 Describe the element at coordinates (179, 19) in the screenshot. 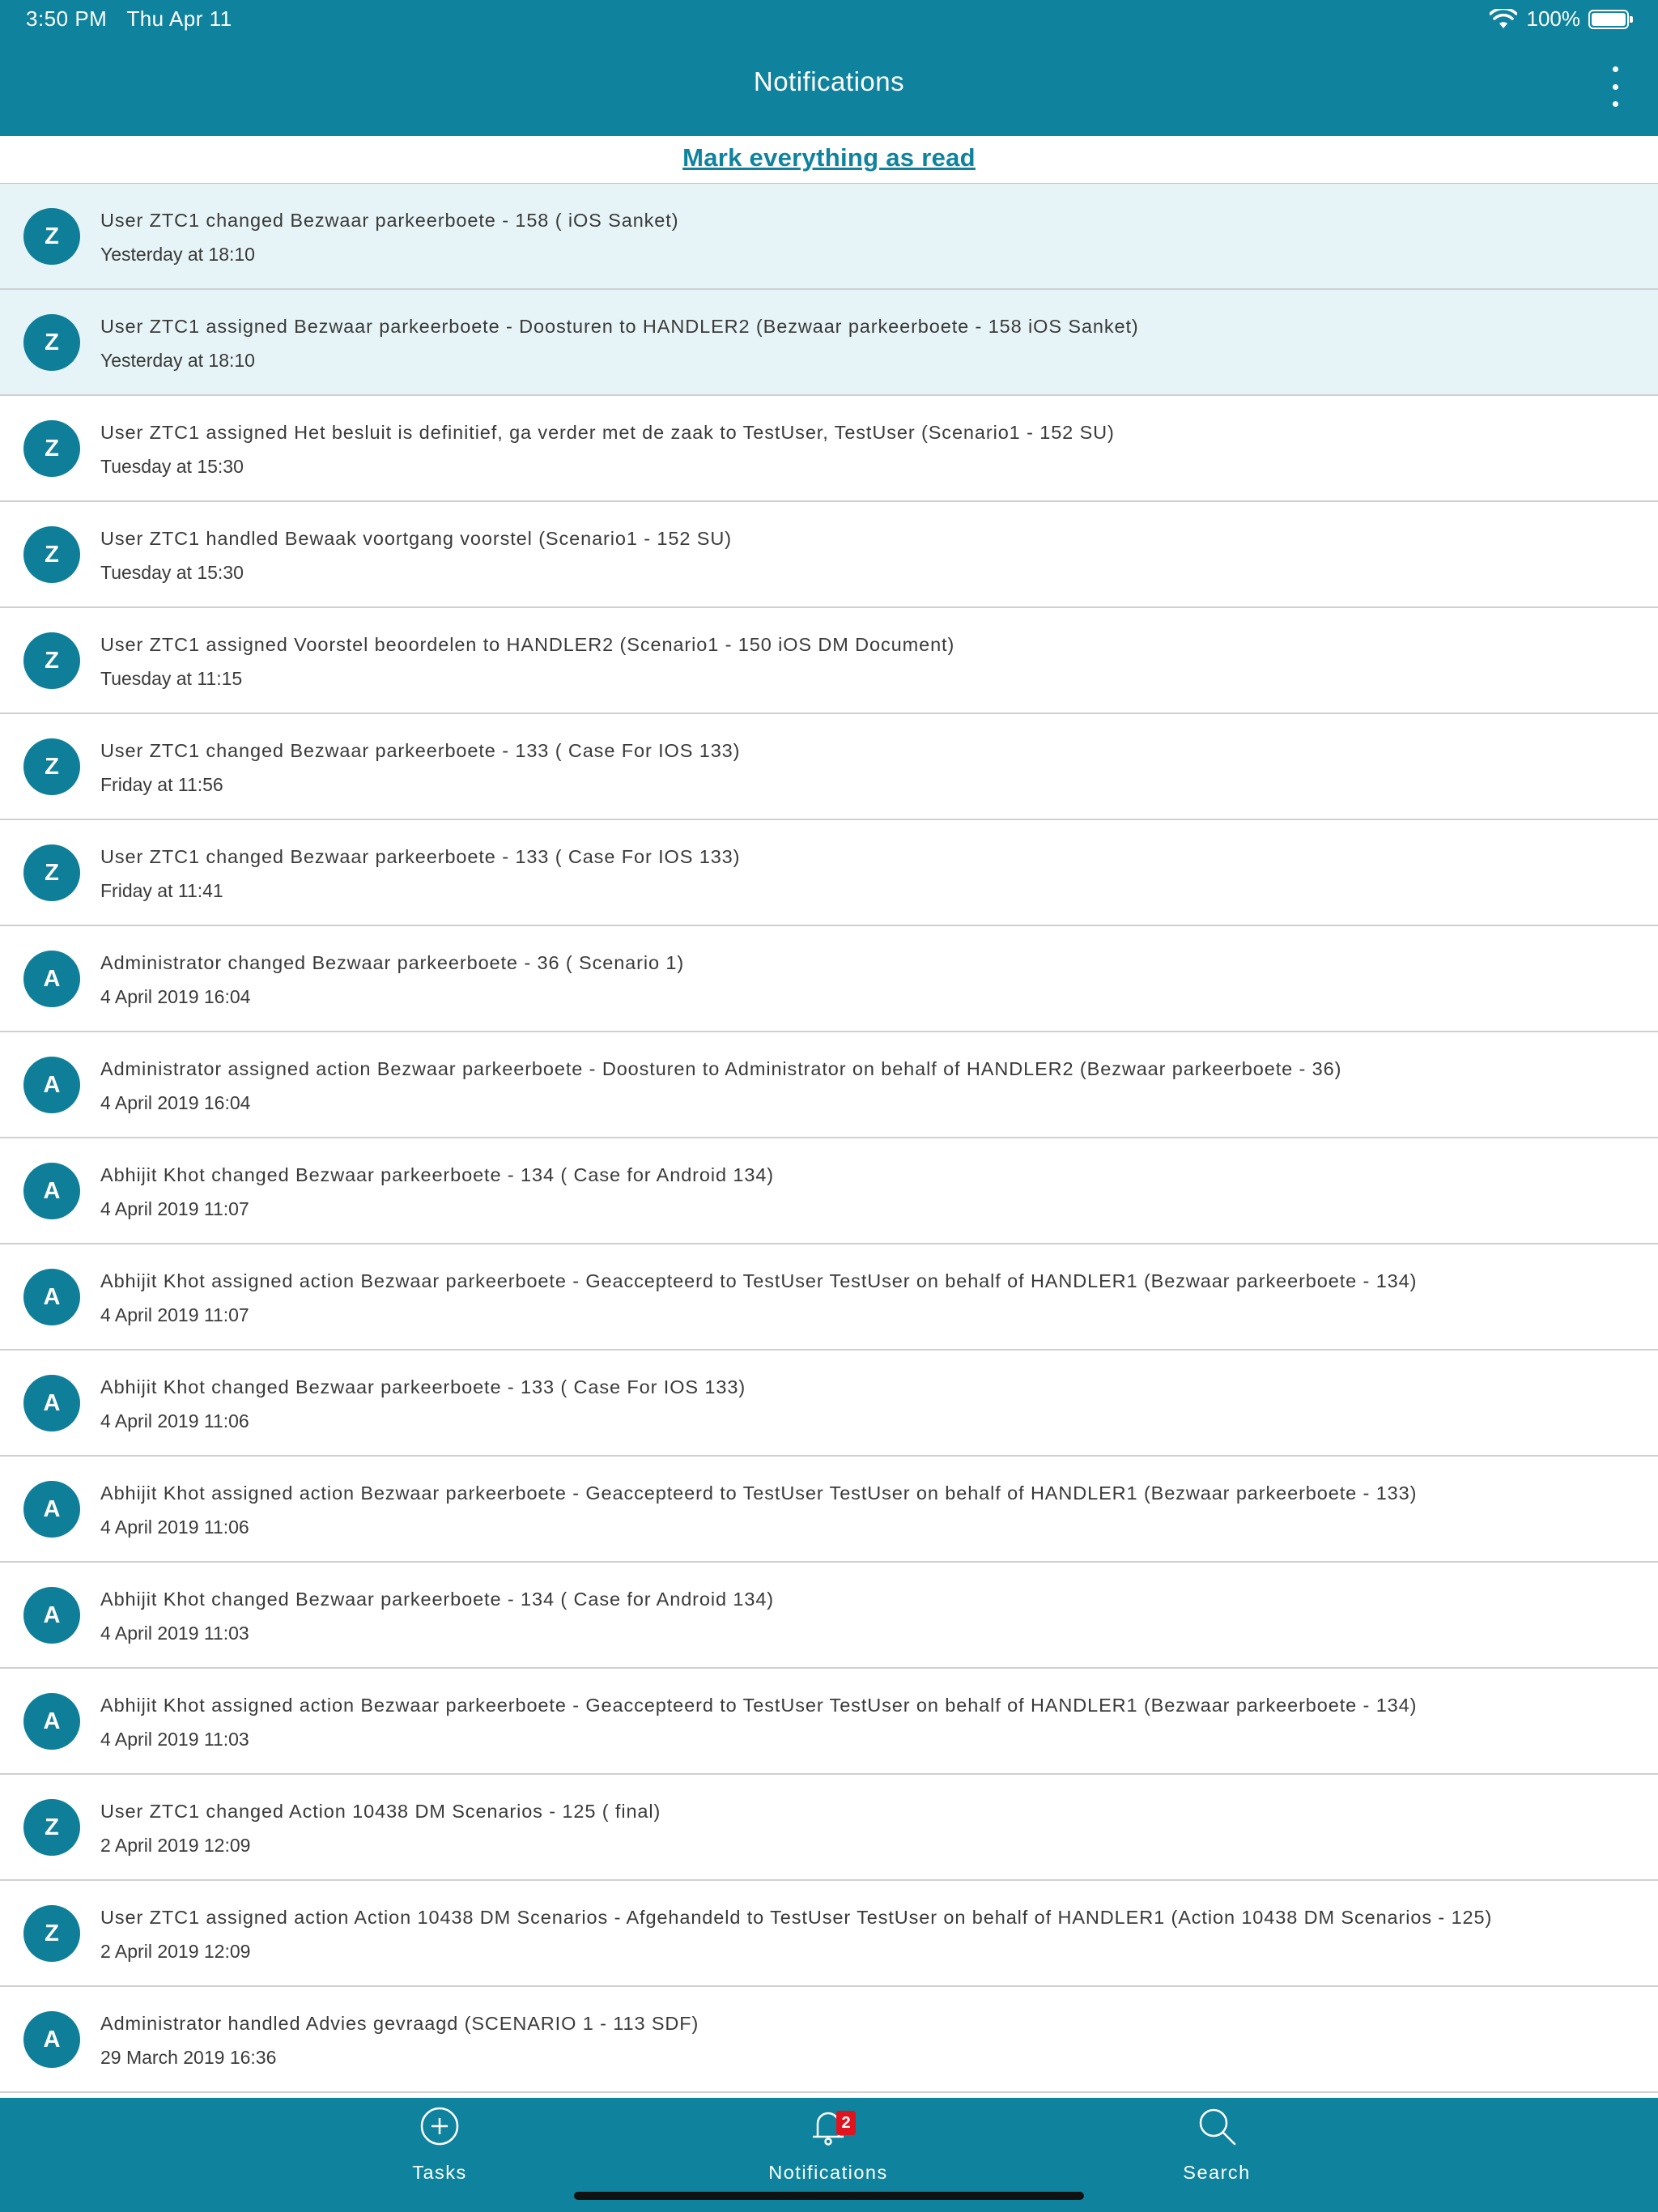

I see `status-date: Thu Apr 11` at that location.